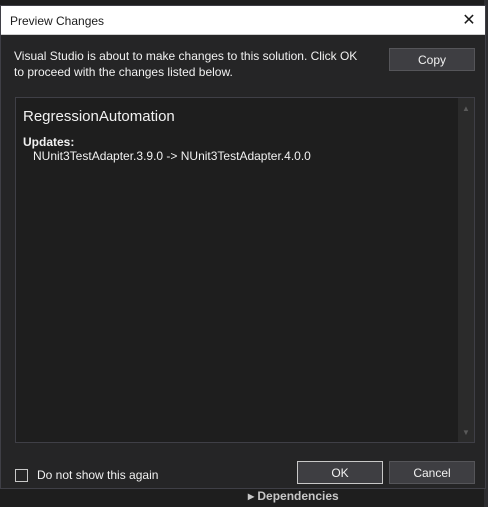  I want to click on close-button: ✕, so click(469, 20).